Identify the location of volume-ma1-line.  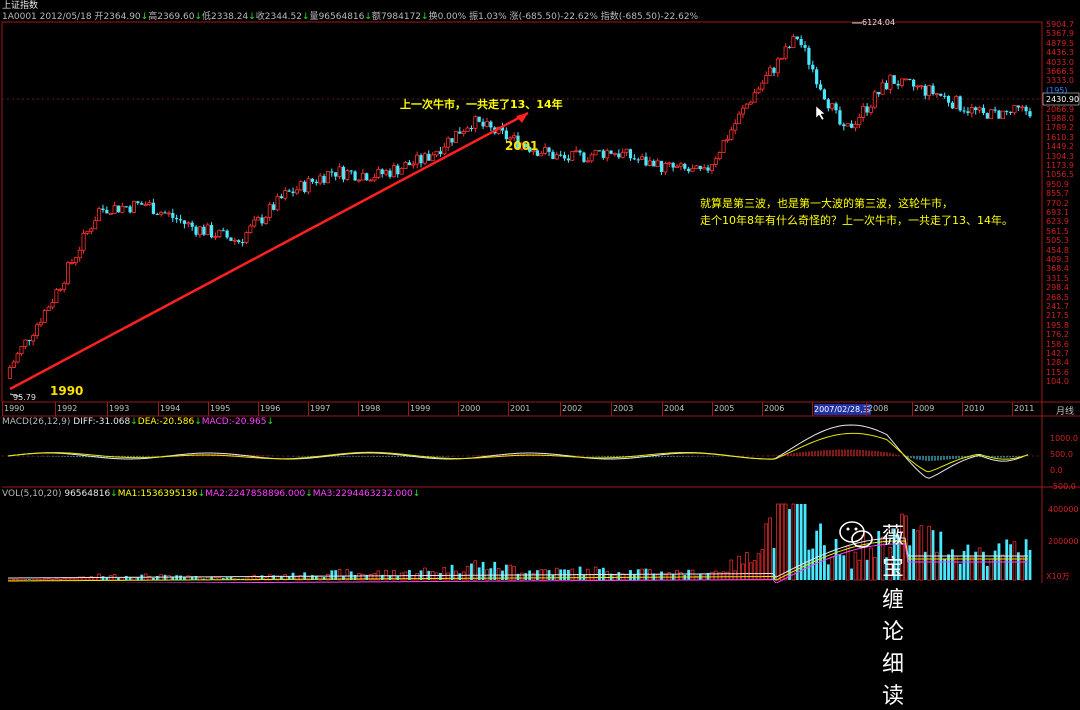
(518, 558).